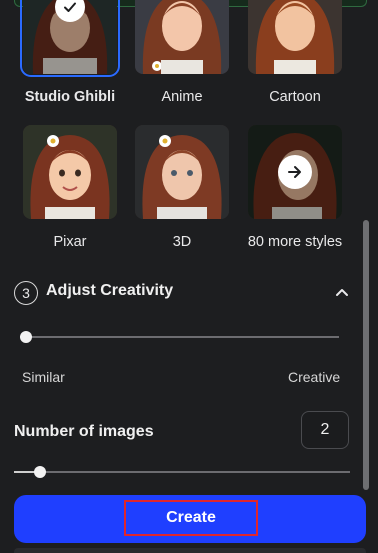 The width and height of the screenshot is (378, 553). What do you see at coordinates (342, 292) in the screenshot?
I see `chevron-up-icon` at bounding box center [342, 292].